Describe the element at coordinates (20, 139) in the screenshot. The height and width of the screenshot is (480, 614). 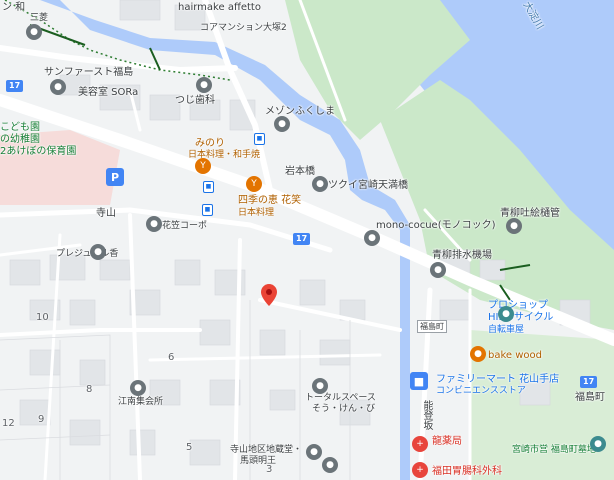
I see `label-kodomo2: の幼稚園` at that location.